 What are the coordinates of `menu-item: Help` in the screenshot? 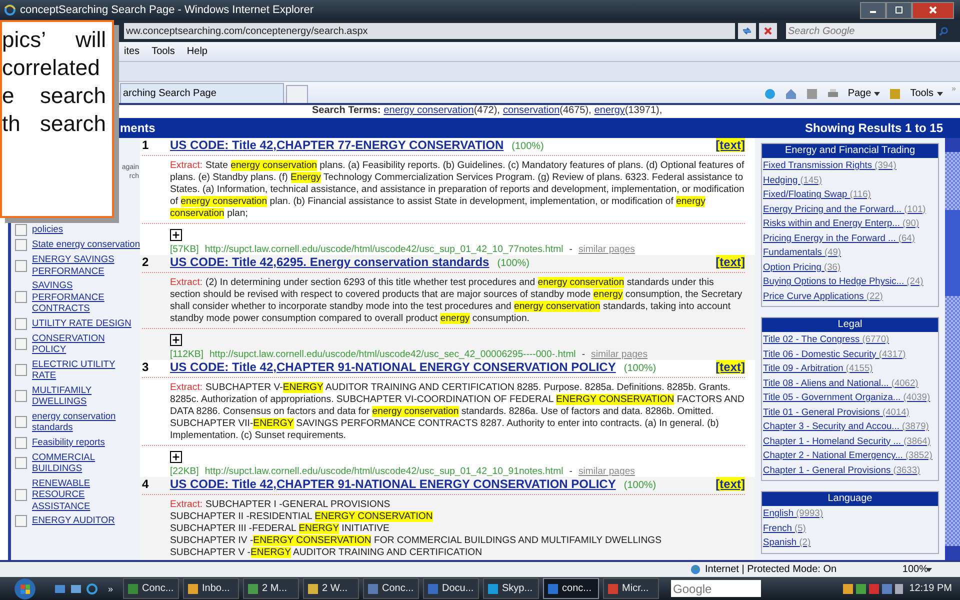 It's located at (197, 51).